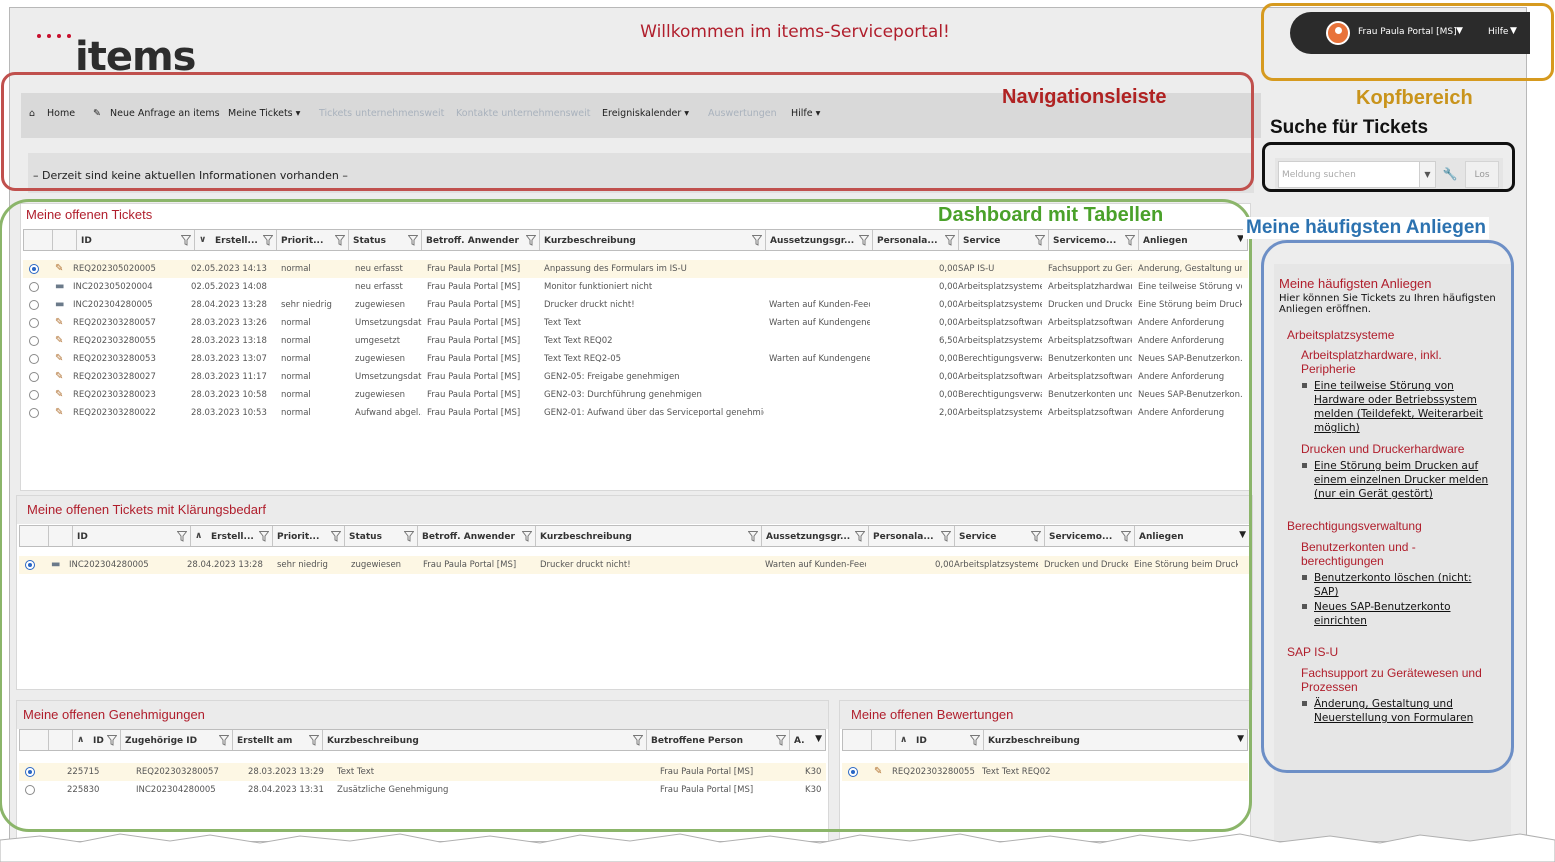  Describe the element at coordinates (1388, 167) in the screenshot. I see `annotation-box-search` at that location.